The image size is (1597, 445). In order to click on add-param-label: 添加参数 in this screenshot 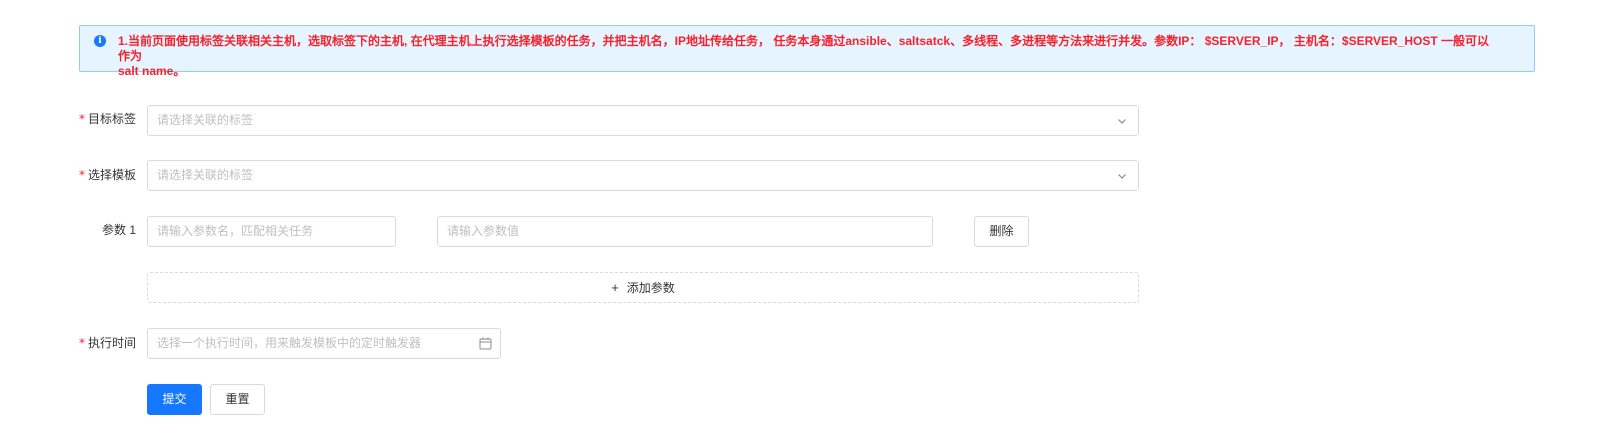, I will do `click(650, 288)`.